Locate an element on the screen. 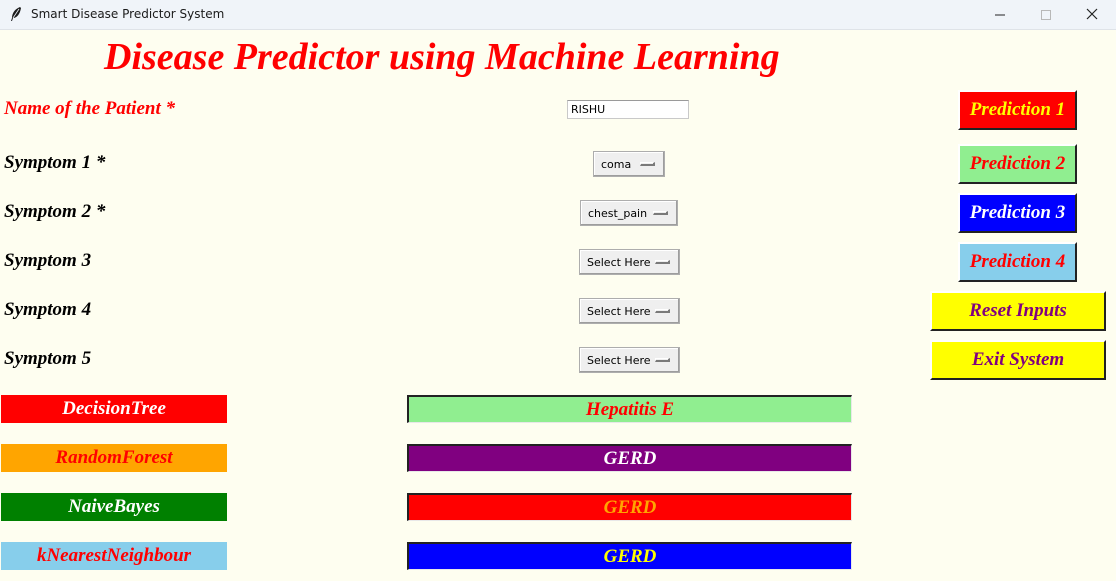 This screenshot has height=581, width=1116. symptom-3-label: Symptom 3 is located at coordinates (48, 260).